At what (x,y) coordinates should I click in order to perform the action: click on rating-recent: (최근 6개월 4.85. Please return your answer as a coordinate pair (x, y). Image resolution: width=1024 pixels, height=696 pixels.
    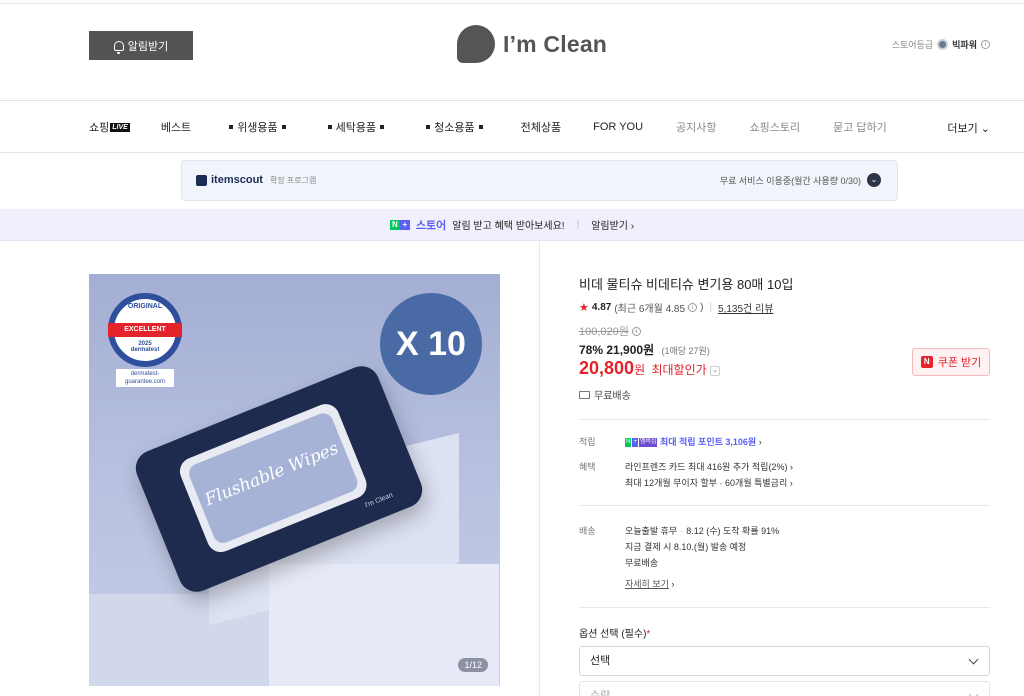
    Looking at the image, I should click on (650, 309).